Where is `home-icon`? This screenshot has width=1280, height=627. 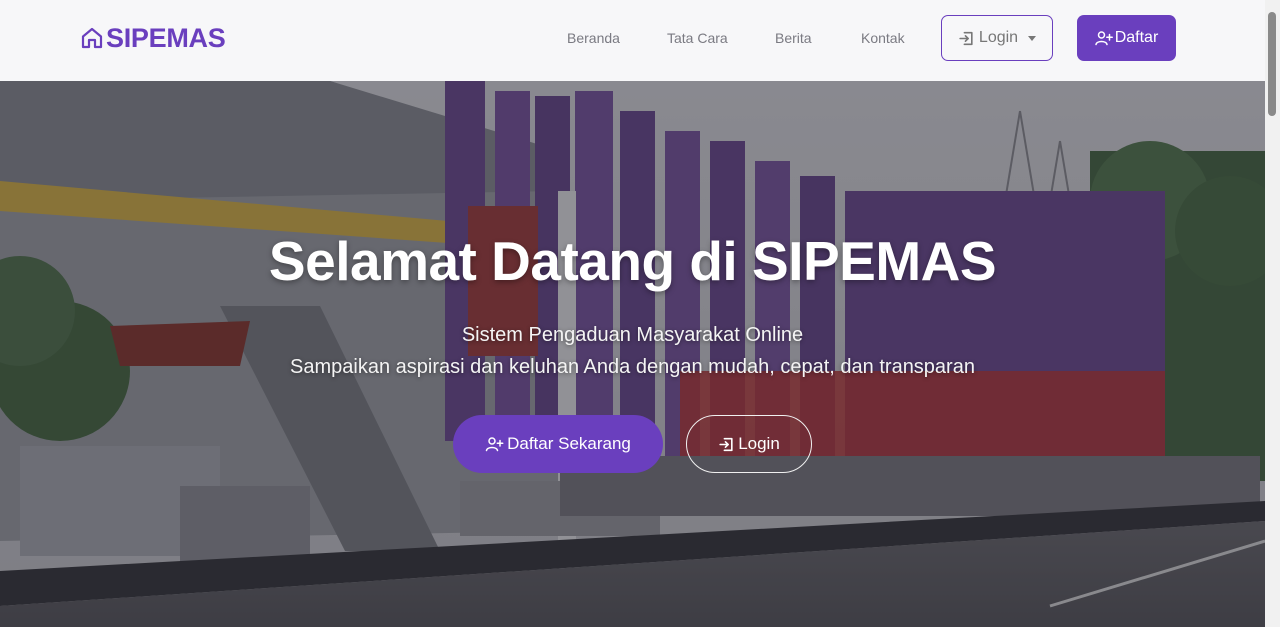 home-icon is located at coordinates (92, 38).